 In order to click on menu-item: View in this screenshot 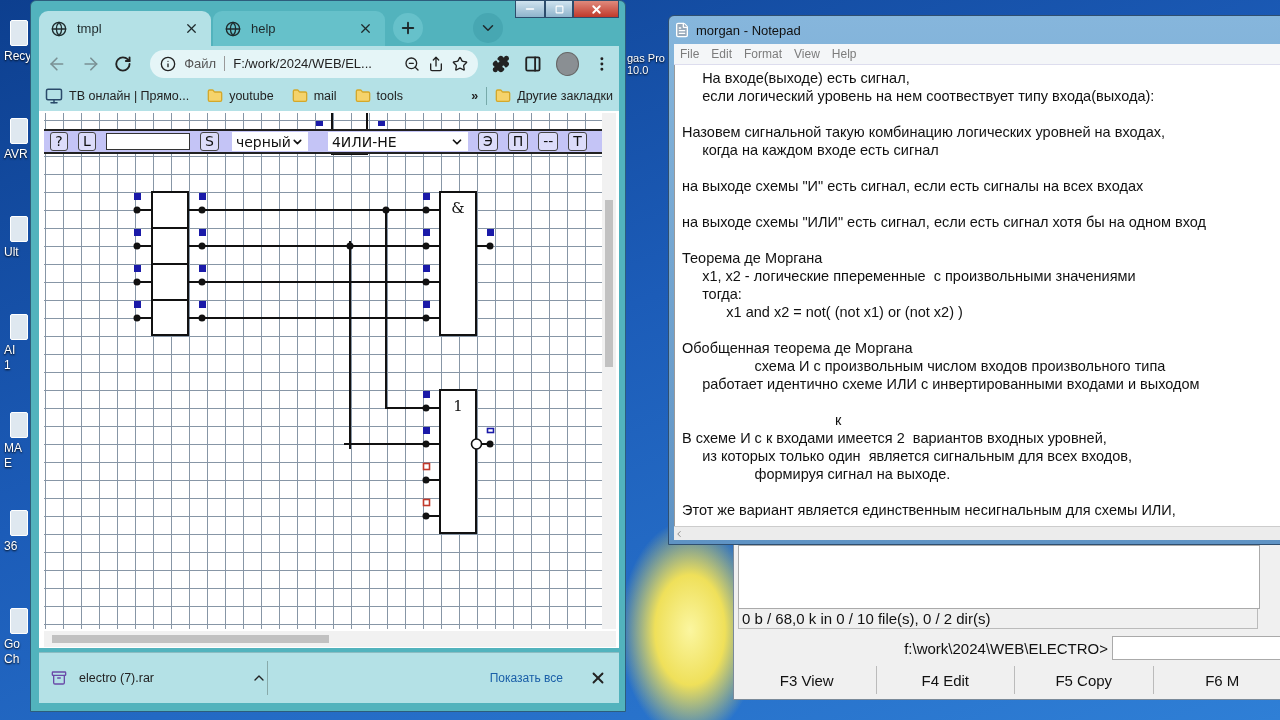, I will do `click(807, 54)`.